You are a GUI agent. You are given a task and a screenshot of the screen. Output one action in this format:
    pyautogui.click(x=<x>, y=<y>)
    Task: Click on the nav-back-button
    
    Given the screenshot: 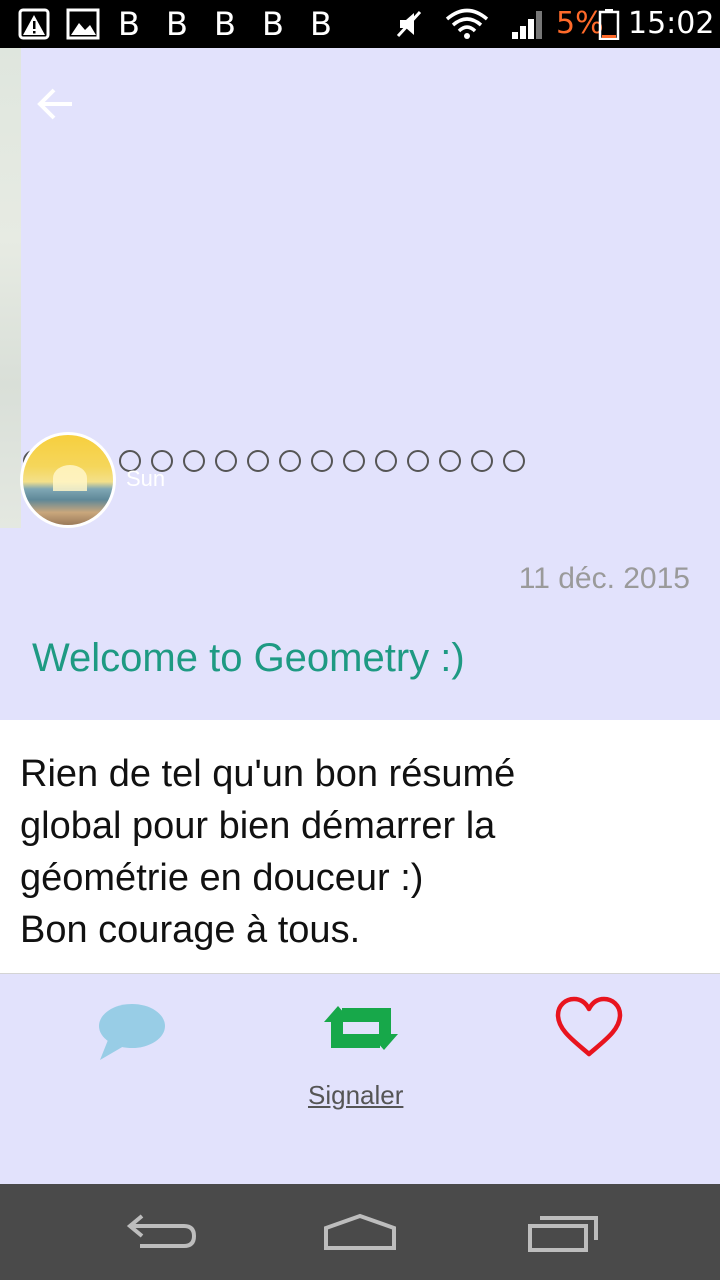 What is the action you would take?
    pyautogui.click(x=164, y=1232)
    